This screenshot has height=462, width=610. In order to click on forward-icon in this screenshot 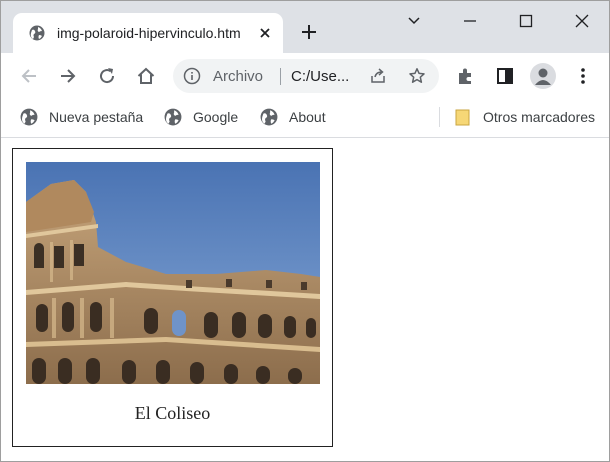, I will do `click(68, 76)`.